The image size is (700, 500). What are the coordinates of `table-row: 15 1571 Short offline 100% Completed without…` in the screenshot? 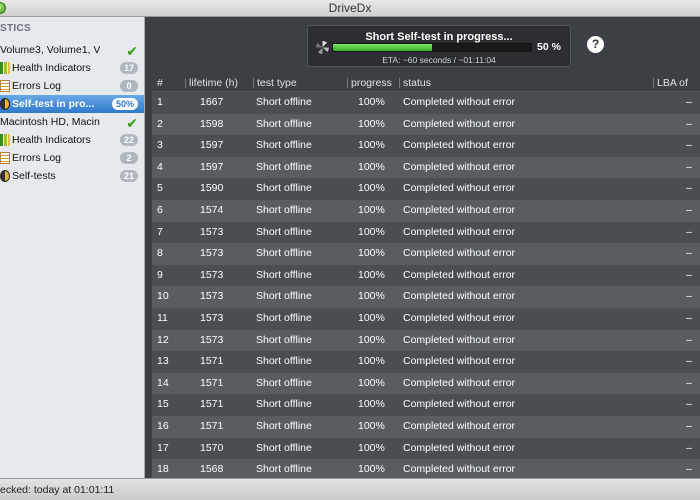 It's located at (426, 405).